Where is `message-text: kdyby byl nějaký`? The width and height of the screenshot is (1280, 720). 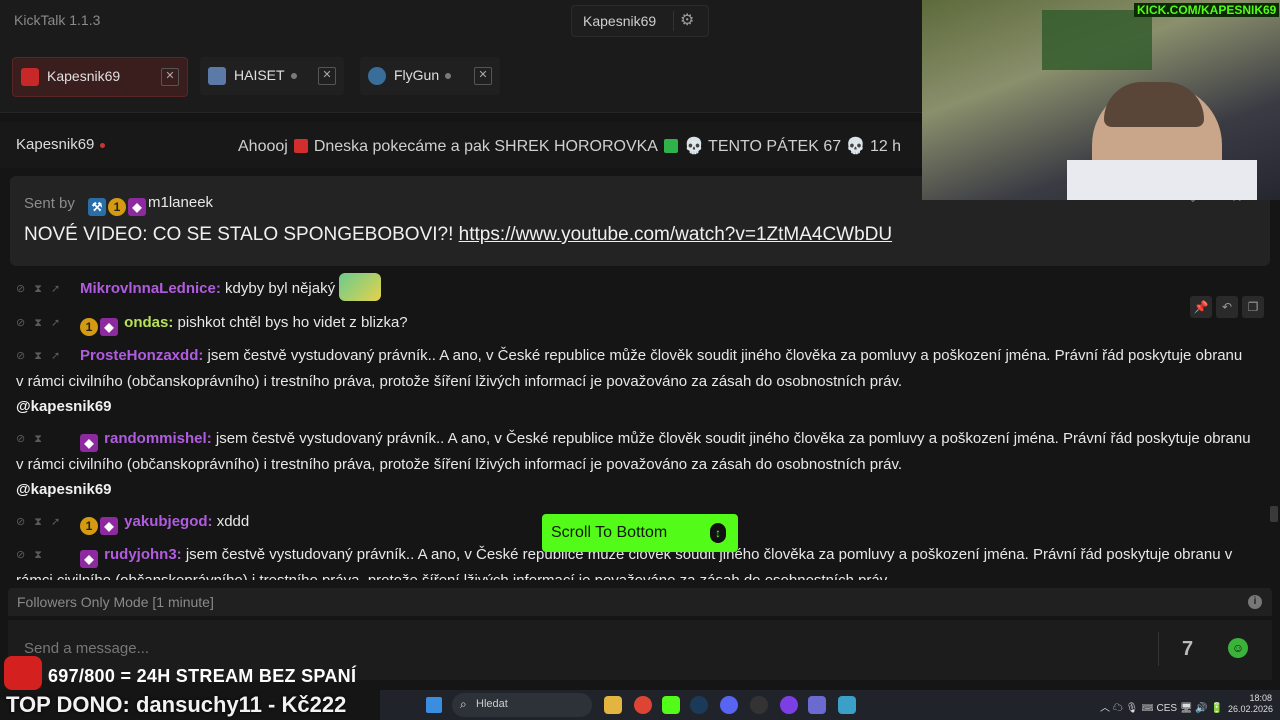 message-text: kdyby byl nějaký is located at coordinates (280, 288).